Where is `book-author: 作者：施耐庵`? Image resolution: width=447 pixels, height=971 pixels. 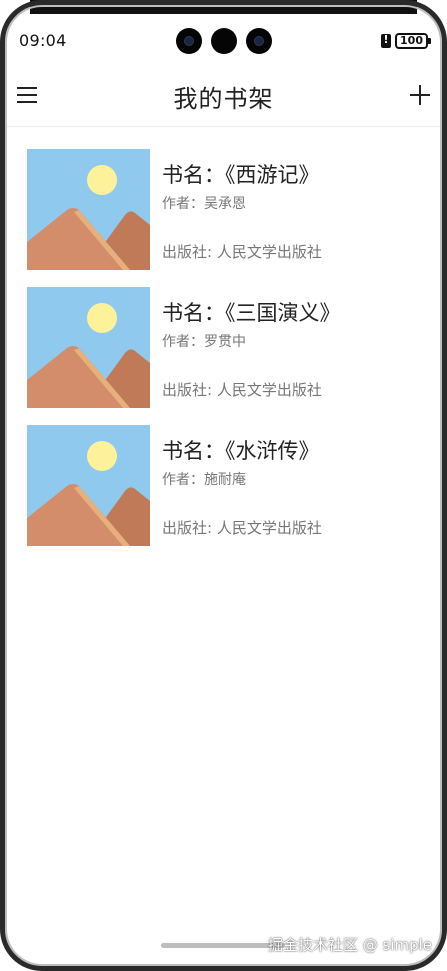 book-author: 作者：施耐庵 is located at coordinates (204, 480).